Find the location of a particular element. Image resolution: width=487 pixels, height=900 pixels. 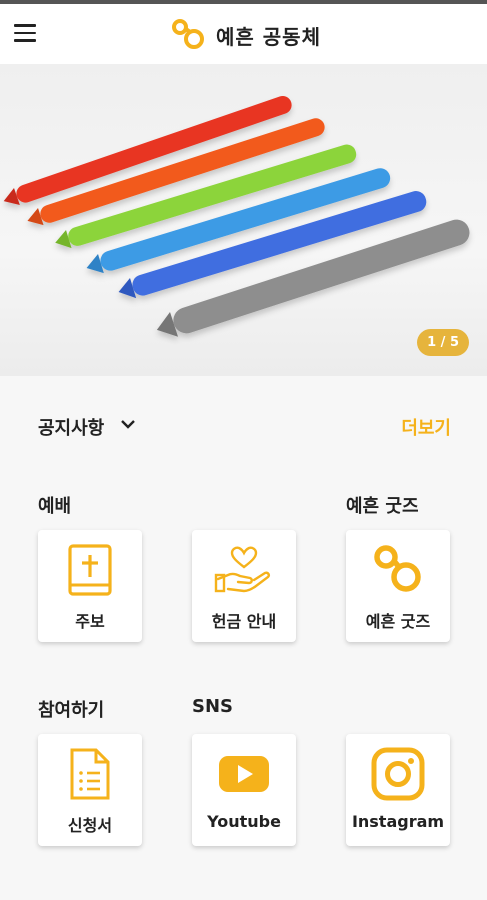

instagram-label: Instagram is located at coordinates (398, 821).